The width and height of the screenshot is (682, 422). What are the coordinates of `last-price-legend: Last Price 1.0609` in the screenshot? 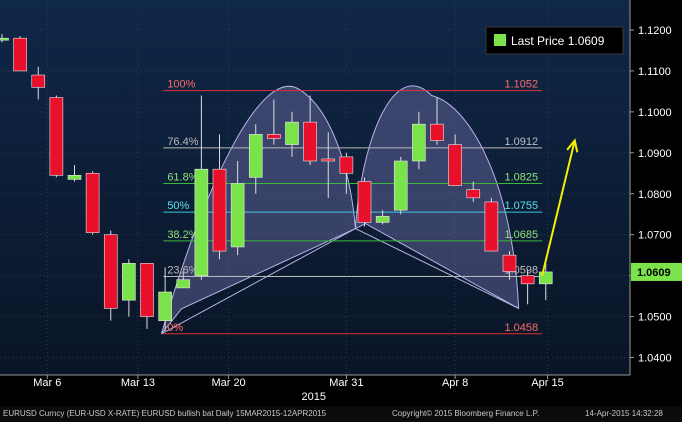 It's located at (554, 40).